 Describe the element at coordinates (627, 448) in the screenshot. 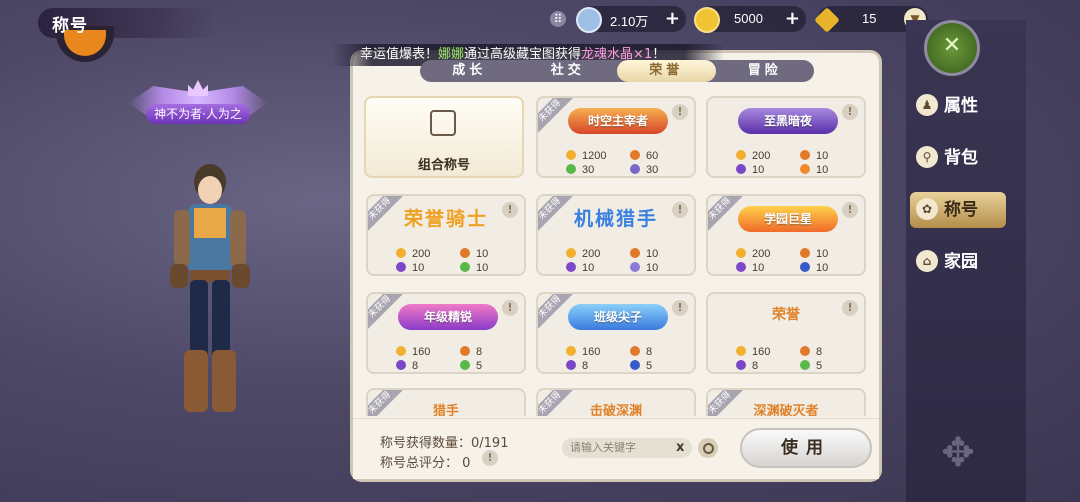

I see `search-input: 请输入关键字` at that location.